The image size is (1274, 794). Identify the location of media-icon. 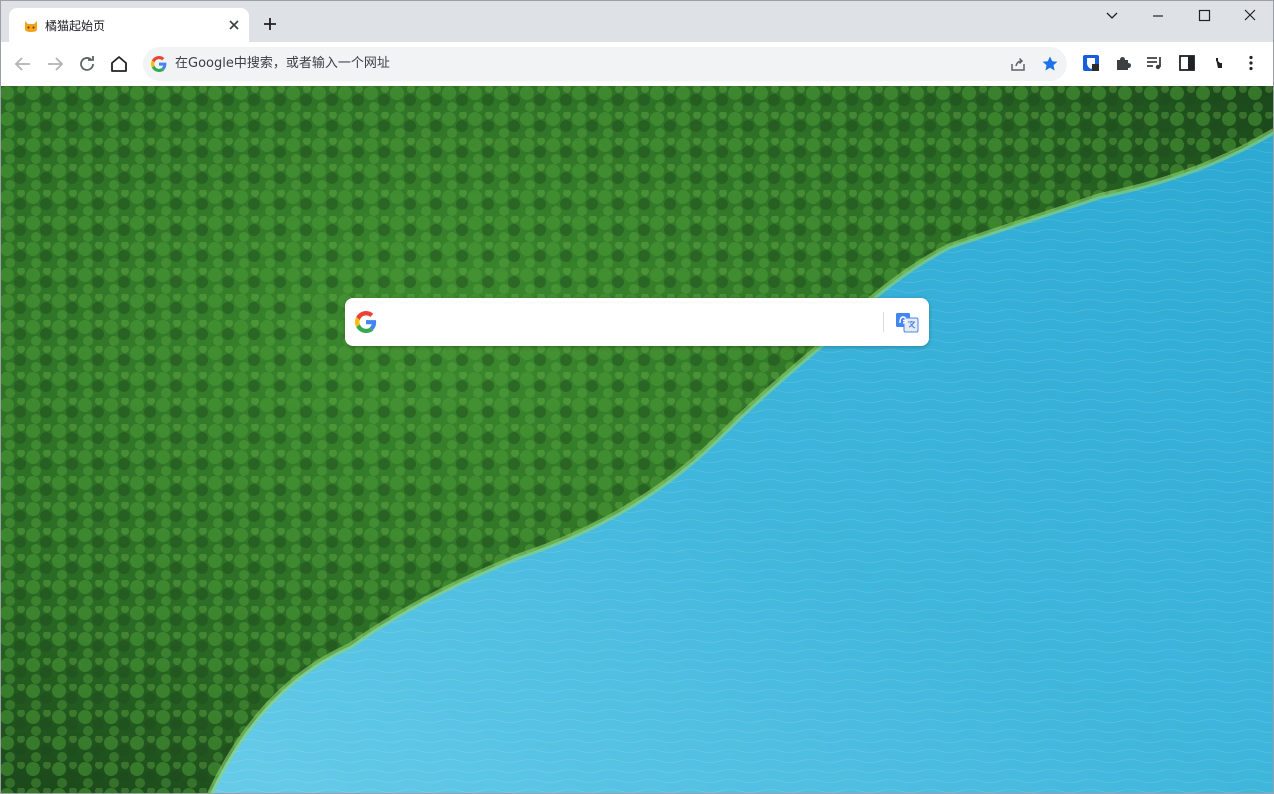
(1155, 63).